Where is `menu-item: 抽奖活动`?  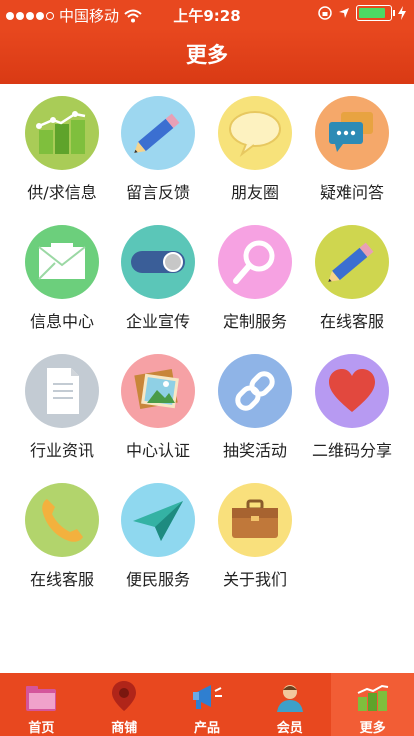
menu-item: 抽奖活动 is located at coordinates (255, 407).